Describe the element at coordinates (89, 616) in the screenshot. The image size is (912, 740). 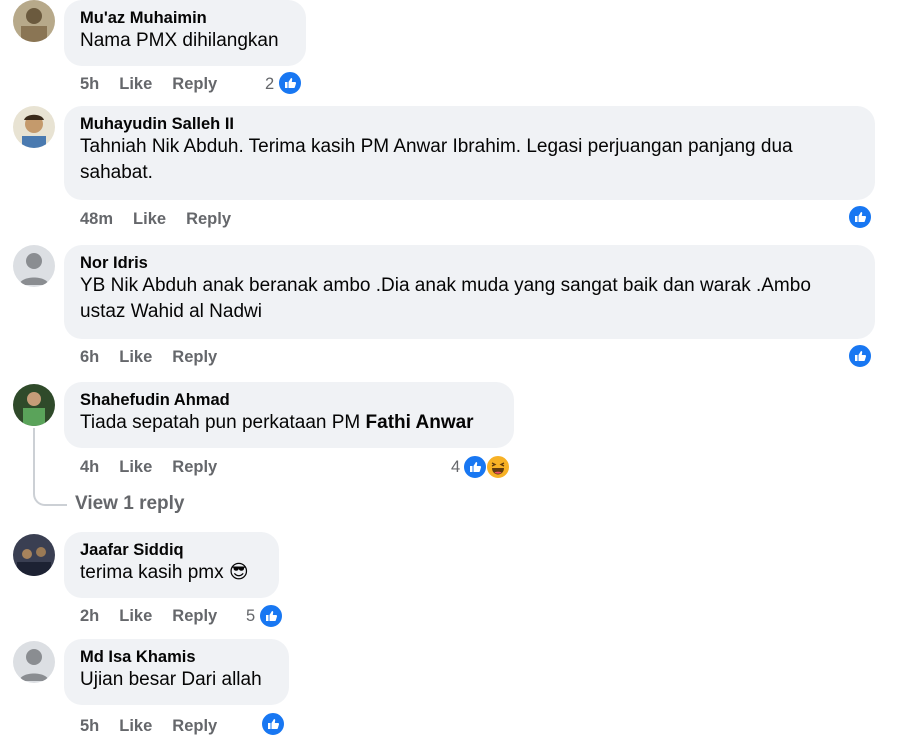
I see `timestamp: 2h` at that location.